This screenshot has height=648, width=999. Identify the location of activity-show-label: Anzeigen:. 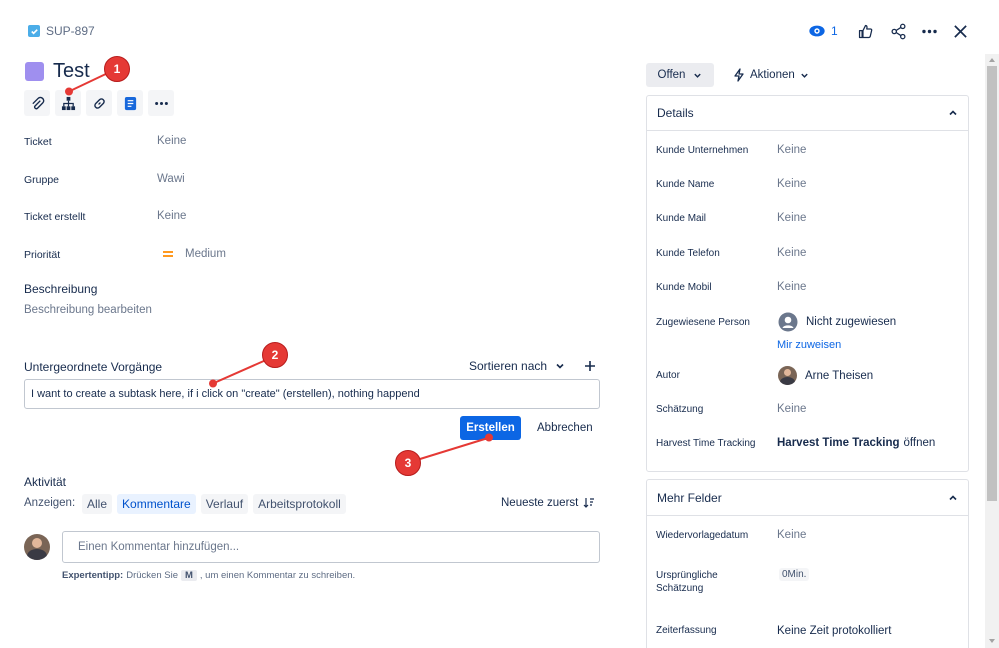
(50, 503).